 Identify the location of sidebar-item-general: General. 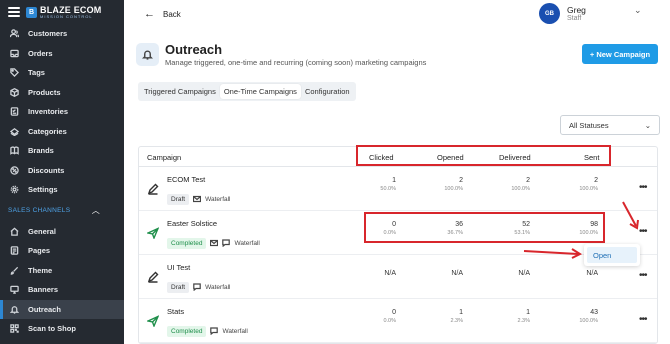
(62, 232).